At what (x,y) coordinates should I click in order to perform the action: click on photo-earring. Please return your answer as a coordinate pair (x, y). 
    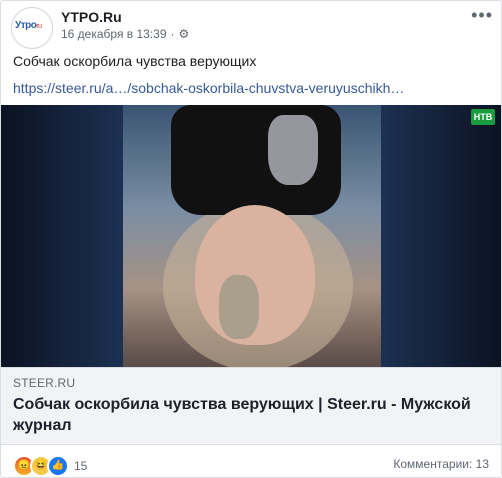
    Looking at the image, I should click on (239, 307).